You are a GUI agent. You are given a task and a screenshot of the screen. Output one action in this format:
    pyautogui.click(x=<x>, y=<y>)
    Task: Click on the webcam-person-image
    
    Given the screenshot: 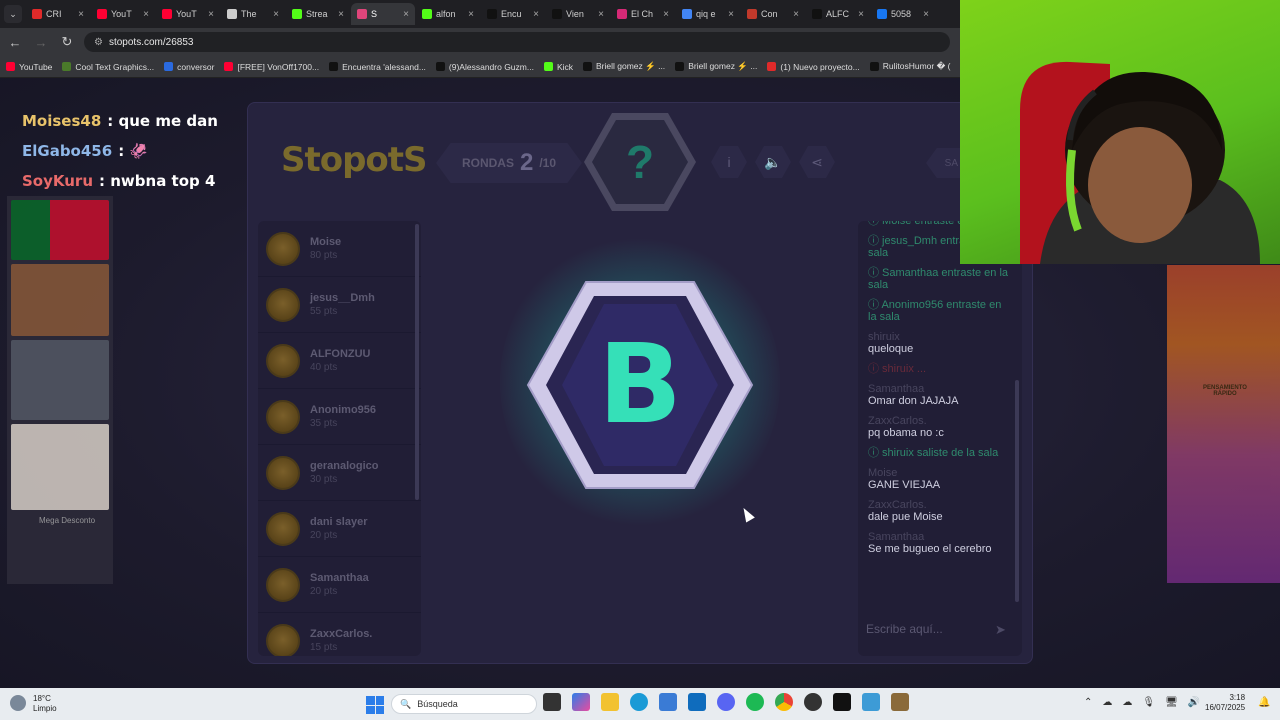 What is the action you would take?
    pyautogui.click(x=1140, y=162)
    